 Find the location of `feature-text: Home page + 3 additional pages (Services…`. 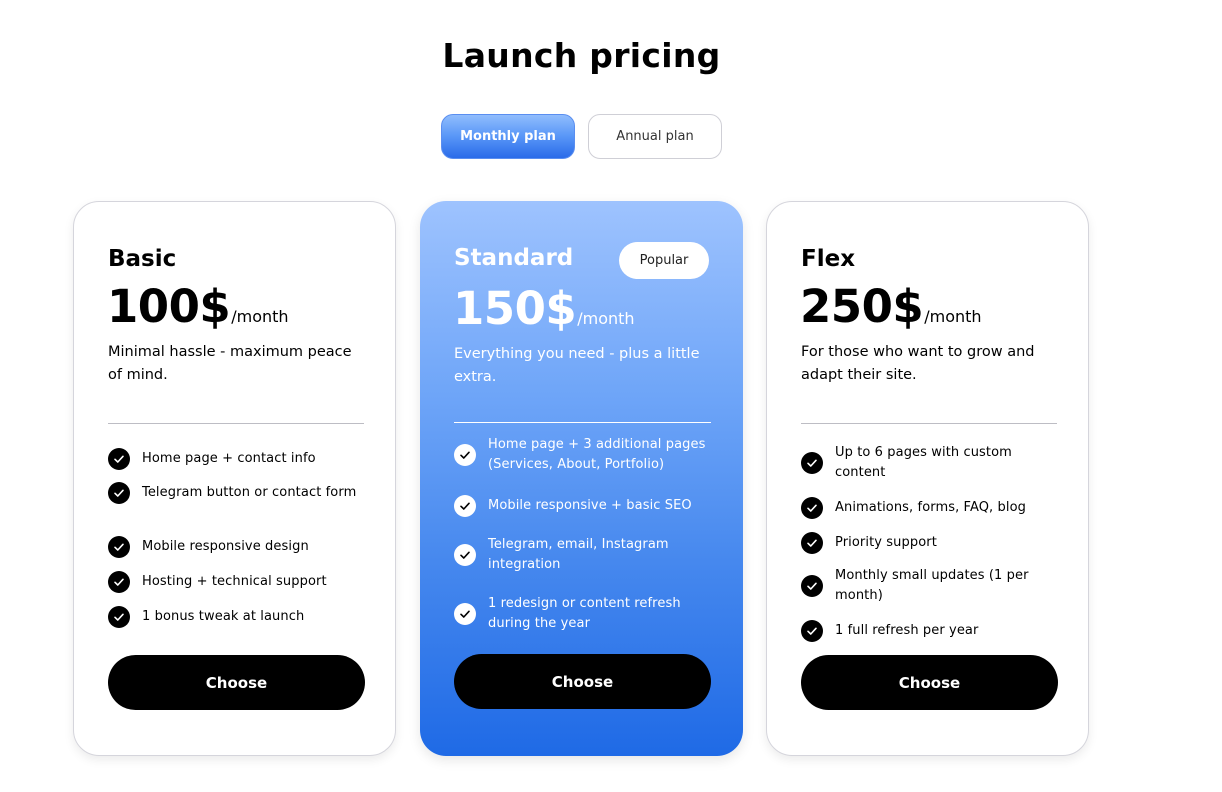

feature-text: Home page + 3 additional pages (Services… is located at coordinates (597, 454).